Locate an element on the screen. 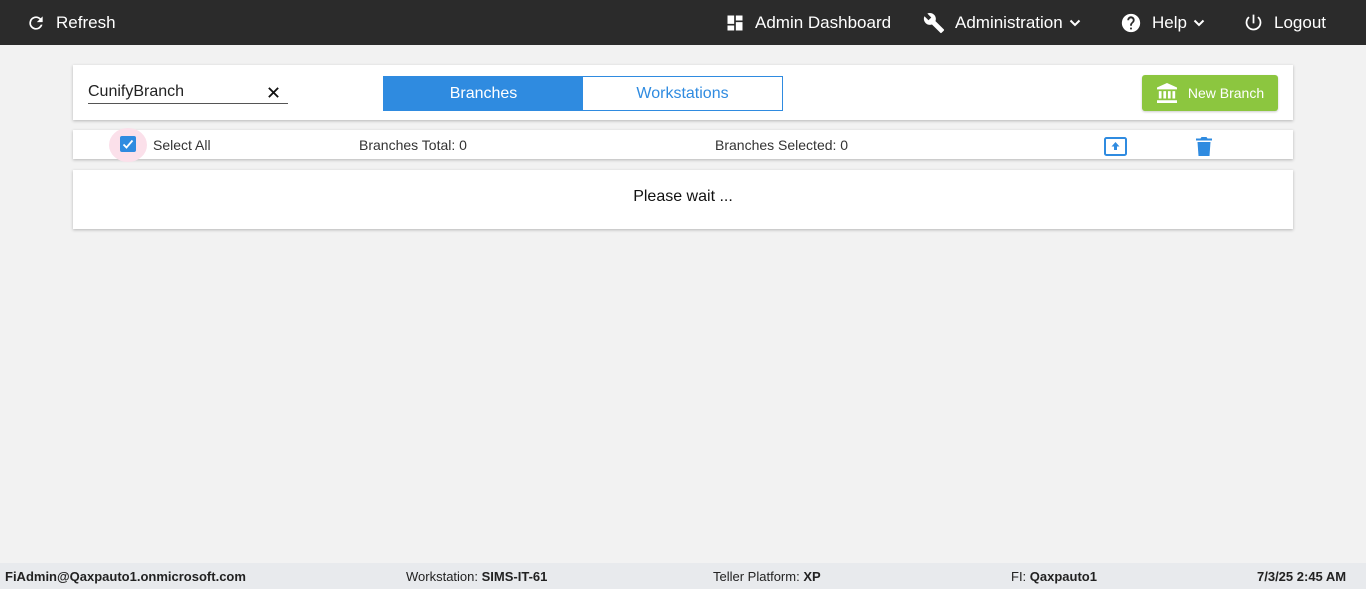  help-icon is located at coordinates (1131, 22).